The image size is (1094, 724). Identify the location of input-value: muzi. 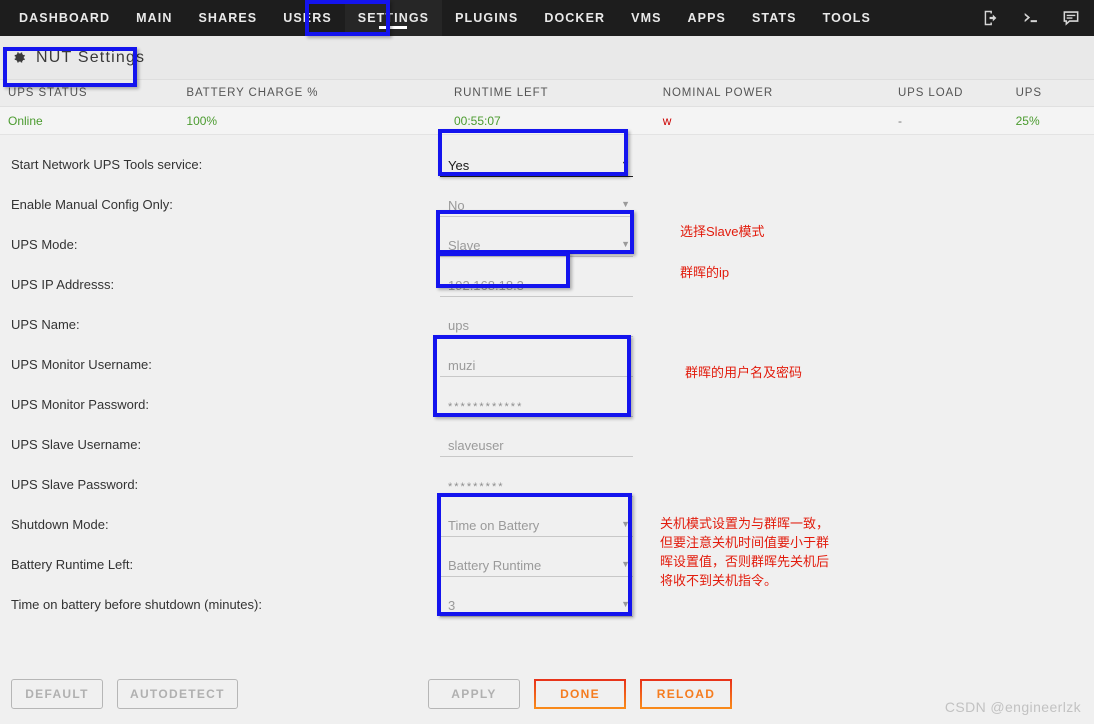
(462, 365).